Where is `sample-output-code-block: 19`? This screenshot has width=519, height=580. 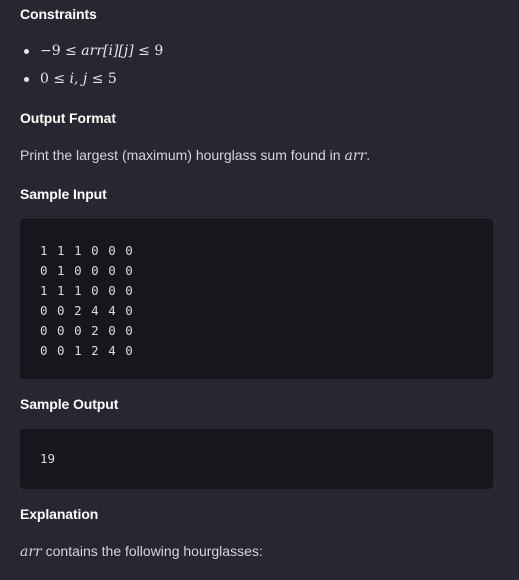 sample-output-code-block: 19 is located at coordinates (256, 459).